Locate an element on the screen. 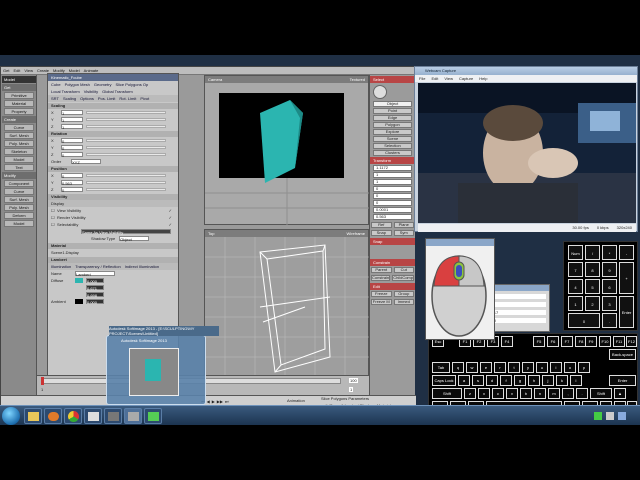  key-r: r is located at coordinates (500, 367).